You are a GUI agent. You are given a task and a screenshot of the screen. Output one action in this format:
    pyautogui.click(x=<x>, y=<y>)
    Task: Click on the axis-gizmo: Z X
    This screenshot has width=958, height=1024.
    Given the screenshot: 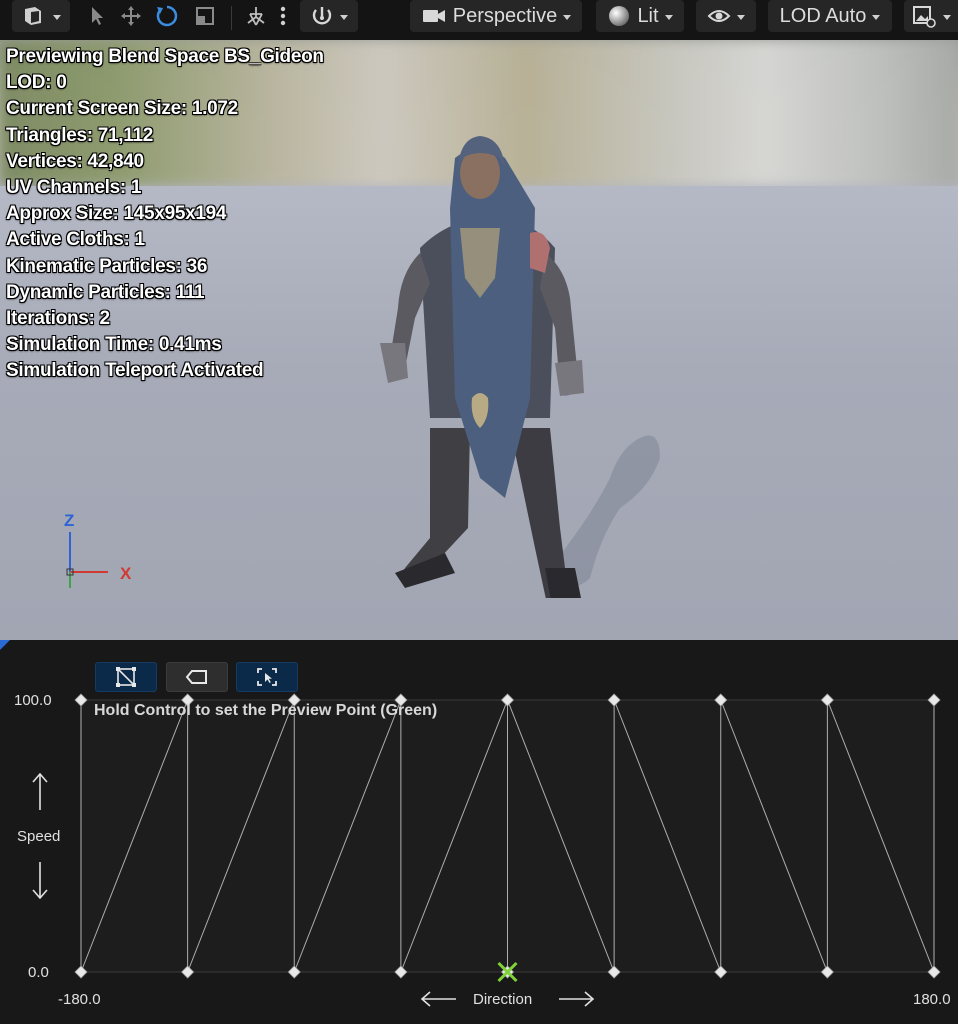 What is the action you would take?
    pyautogui.click(x=98, y=549)
    